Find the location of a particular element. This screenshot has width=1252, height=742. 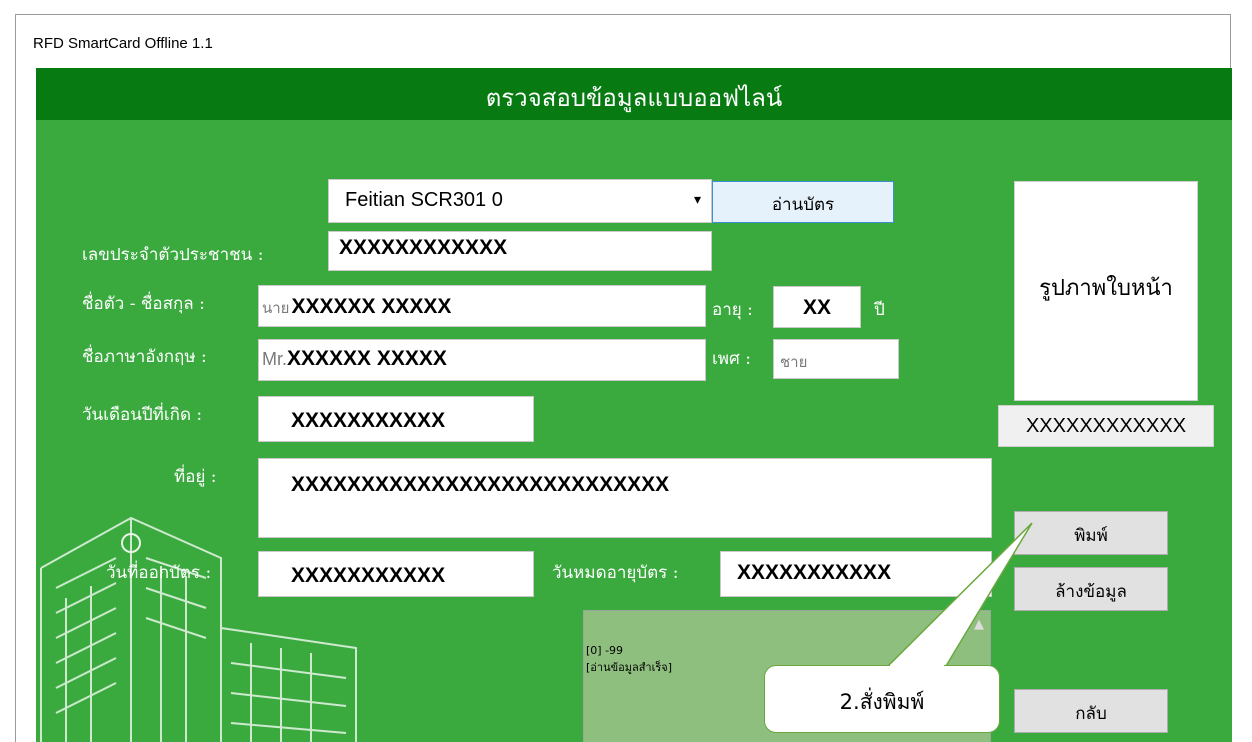

title-bar: RFD SmartCard Offline 1.1 is located at coordinates (623, 41).